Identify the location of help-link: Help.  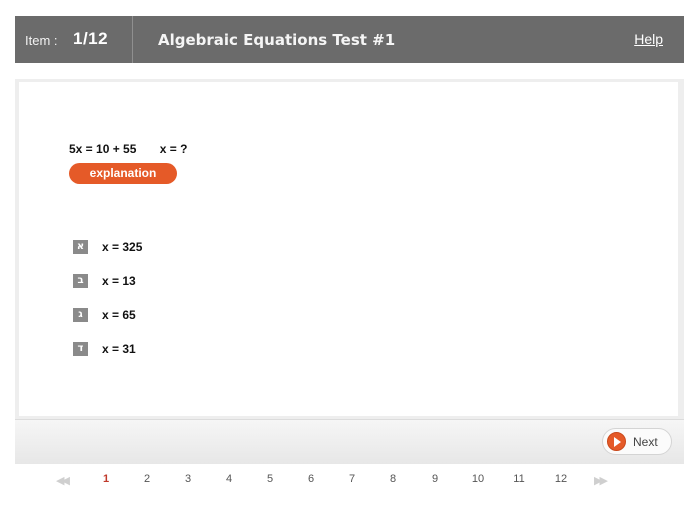
(648, 39).